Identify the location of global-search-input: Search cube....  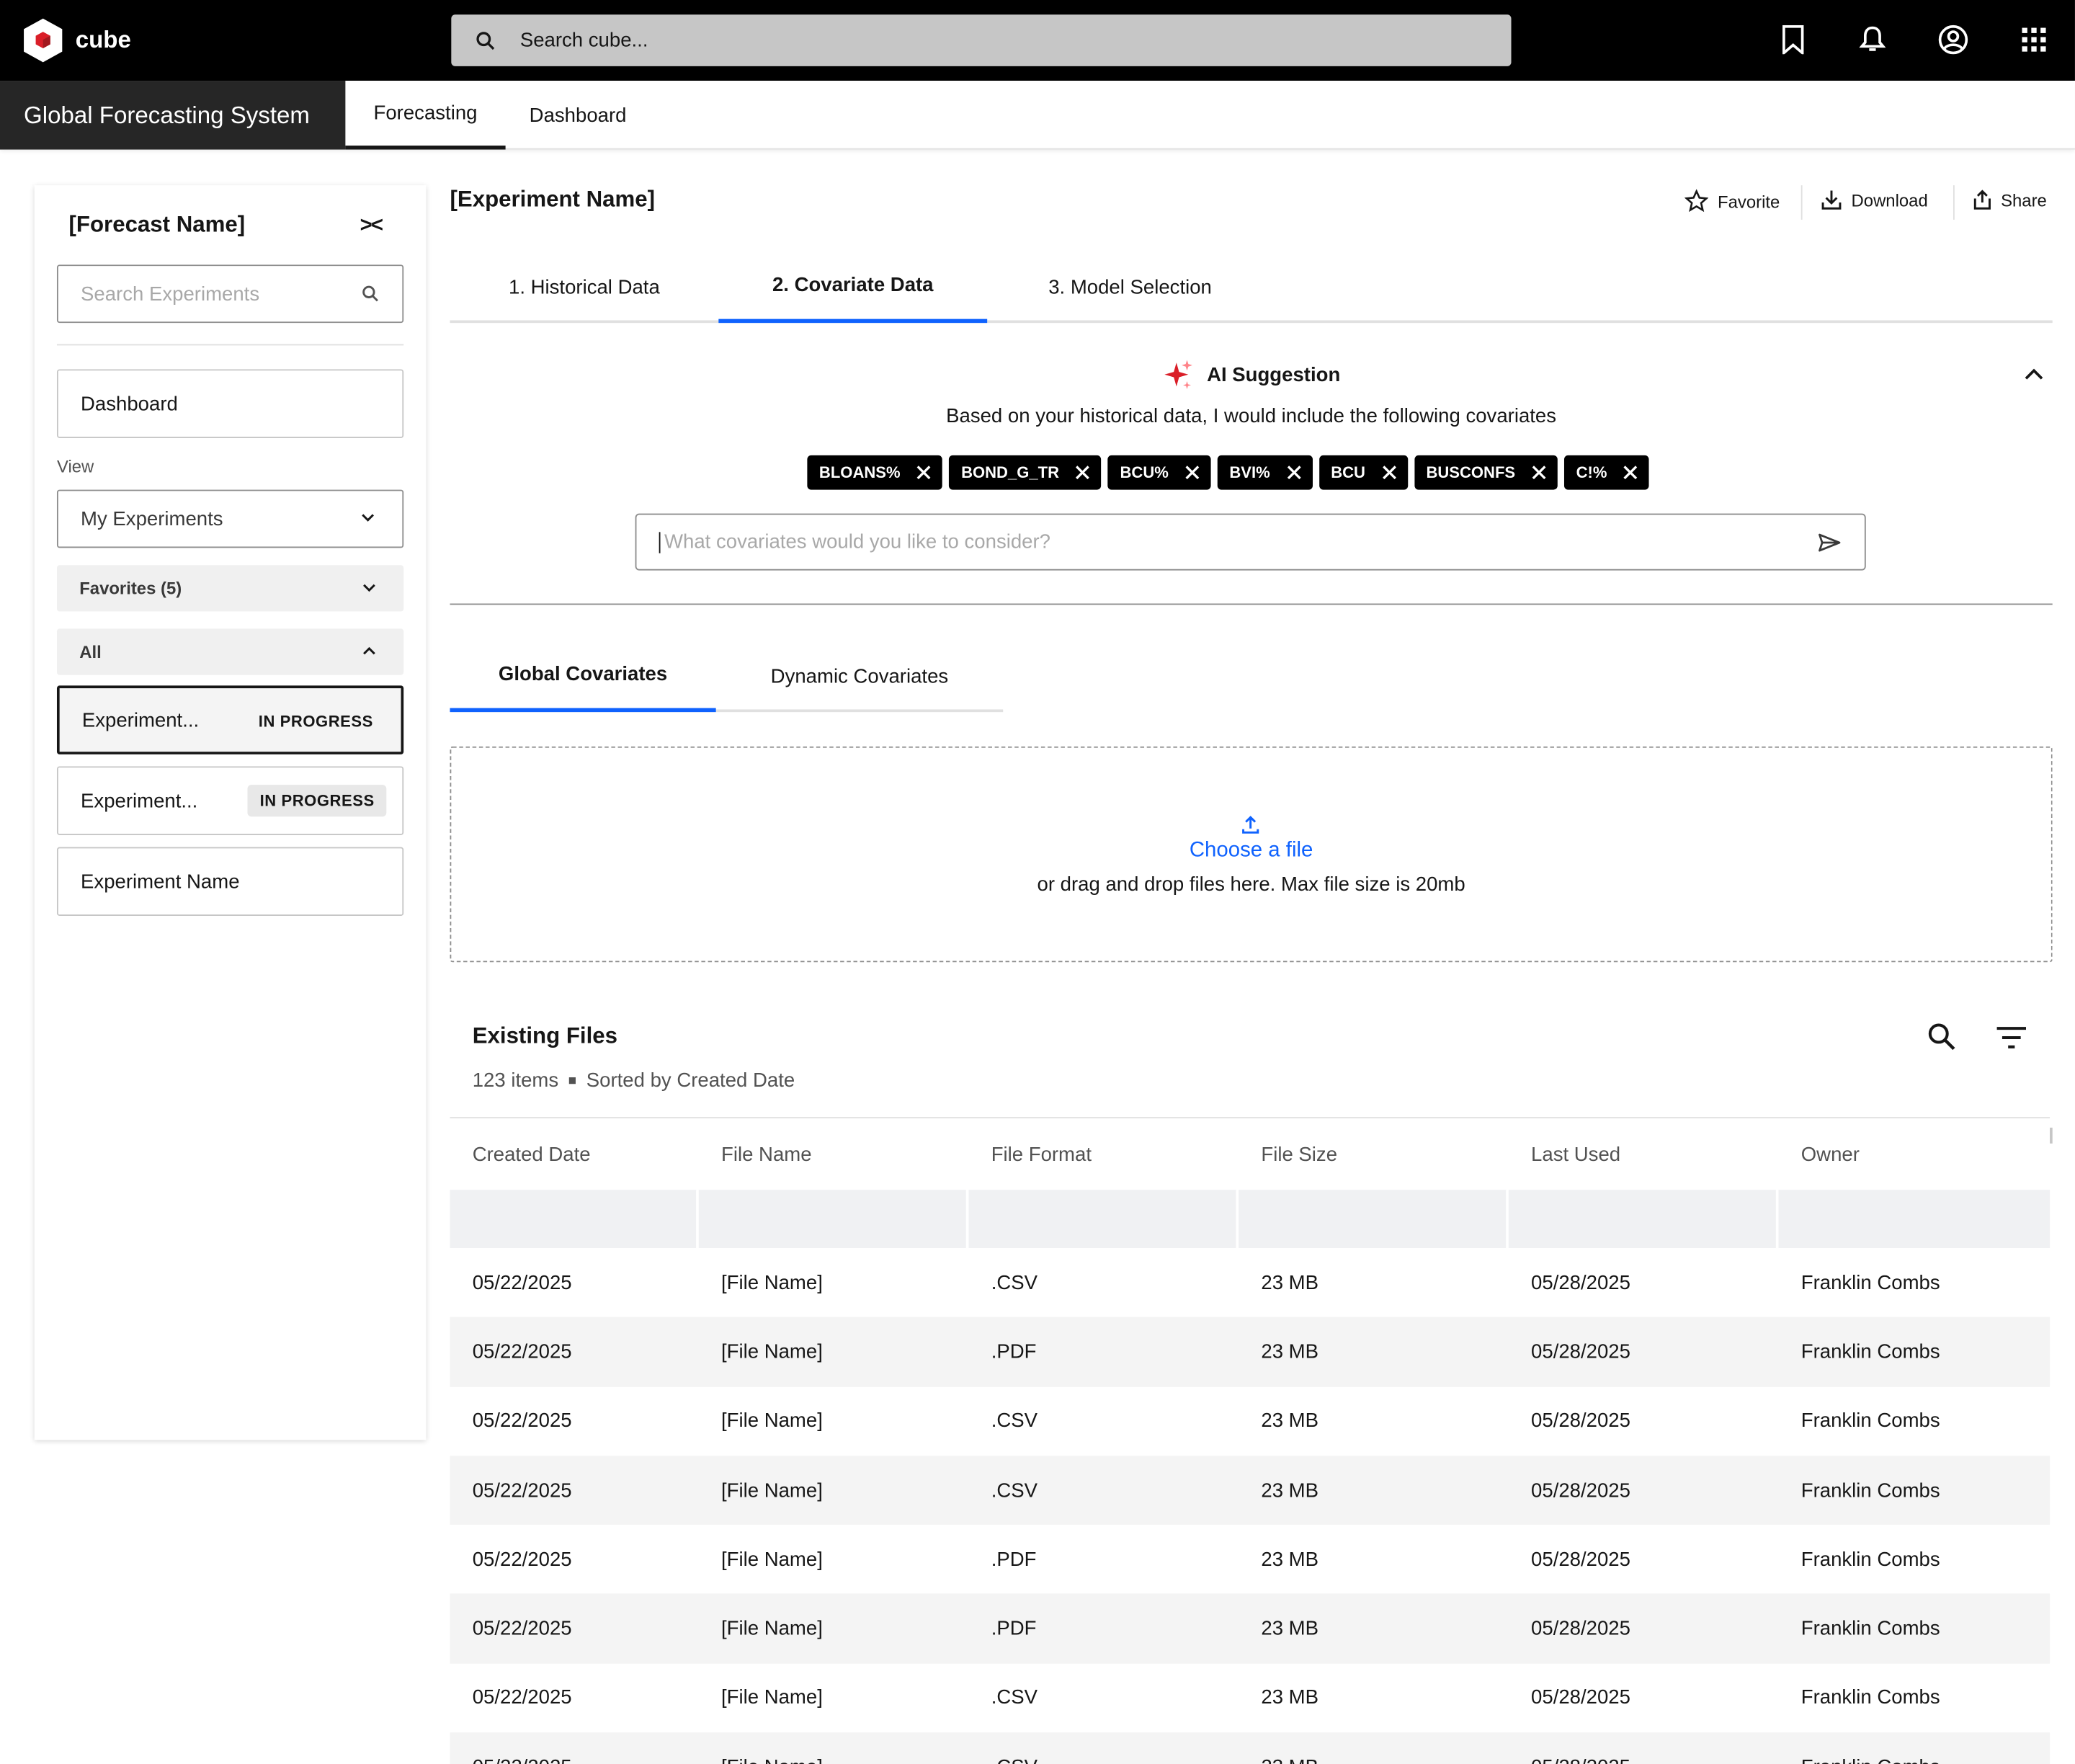
(982, 40).